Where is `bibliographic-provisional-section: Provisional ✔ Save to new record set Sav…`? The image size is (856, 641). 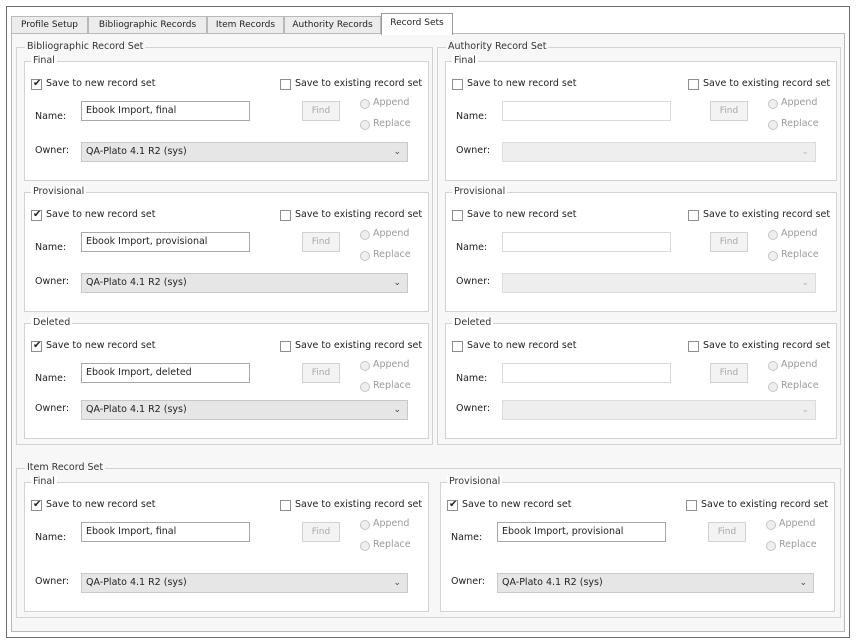 bibliographic-provisional-section: Provisional ✔ Save to new record set Sav… is located at coordinates (226, 249).